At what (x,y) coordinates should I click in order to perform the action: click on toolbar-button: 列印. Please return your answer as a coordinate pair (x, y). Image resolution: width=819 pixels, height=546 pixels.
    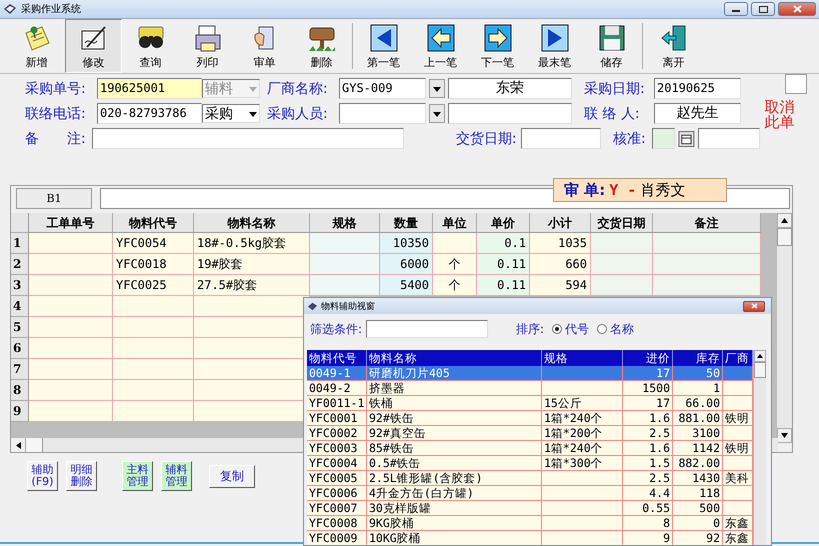
    Looking at the image, I should click on (207, 46).